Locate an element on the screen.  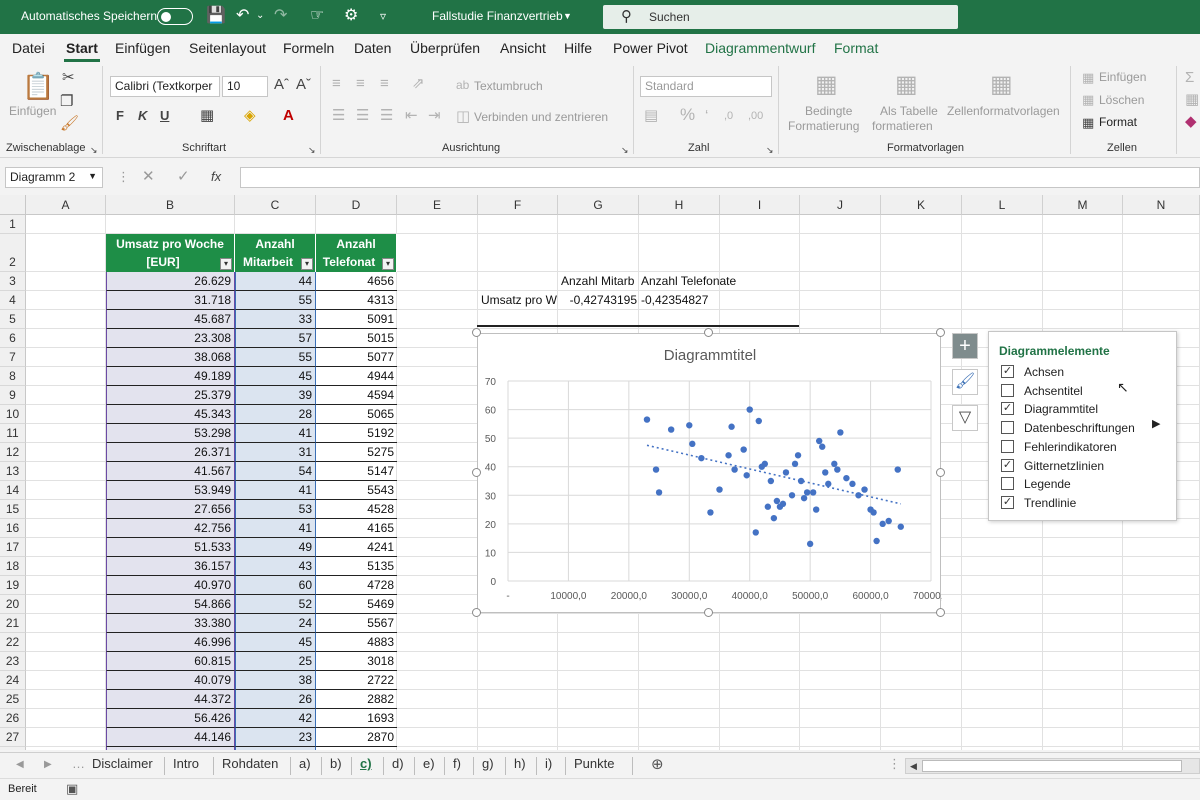
table-cell: 26.629 is located at coordinates (170, 281).